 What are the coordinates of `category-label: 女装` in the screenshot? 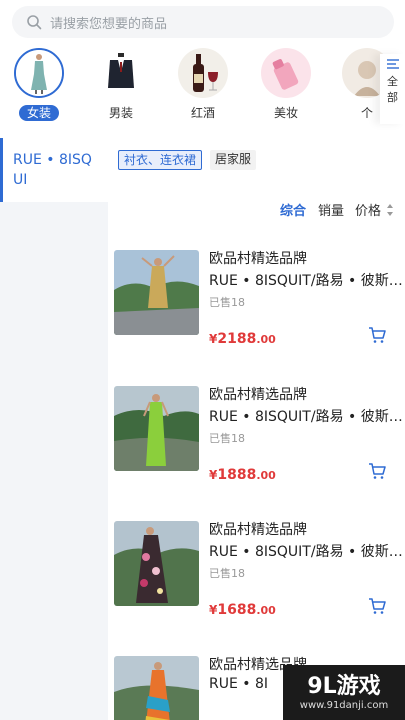 It's located at (38, 113).